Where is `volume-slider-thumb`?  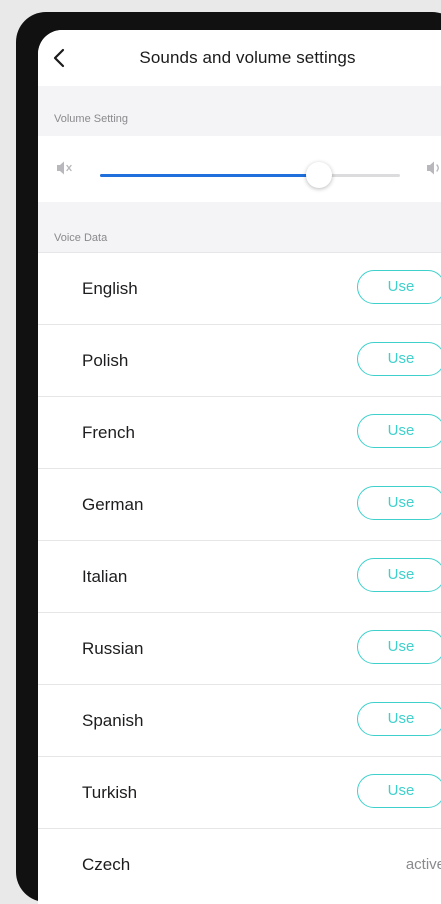
volume-slider-thumb is located at coordinates (319, 175).